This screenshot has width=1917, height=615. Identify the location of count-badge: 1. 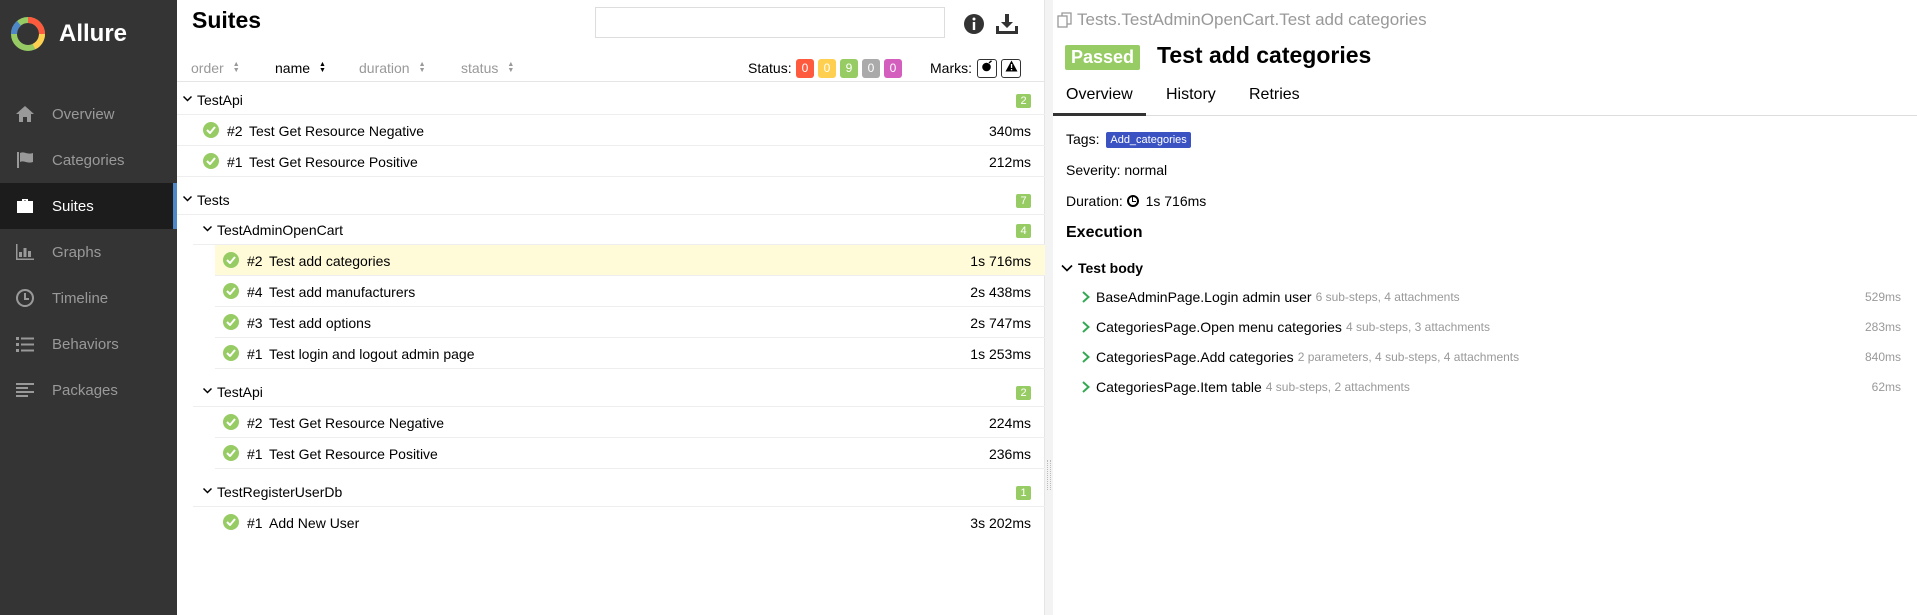
(1023, 493).